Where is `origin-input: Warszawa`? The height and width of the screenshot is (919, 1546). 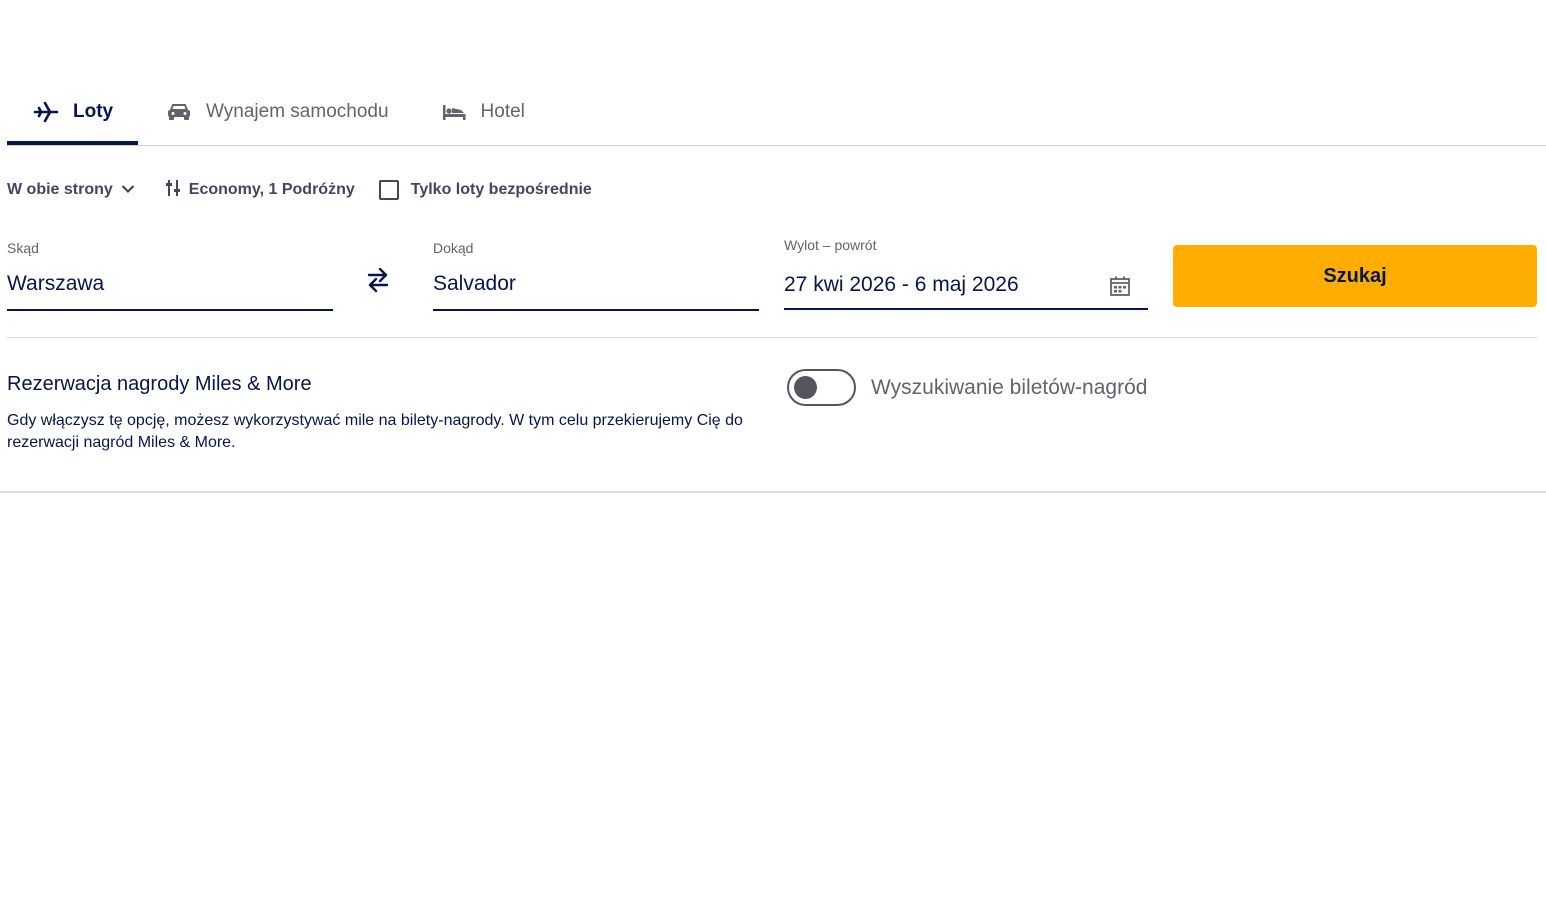
origin-input: Warszawa is located at coordinates (170, 284).